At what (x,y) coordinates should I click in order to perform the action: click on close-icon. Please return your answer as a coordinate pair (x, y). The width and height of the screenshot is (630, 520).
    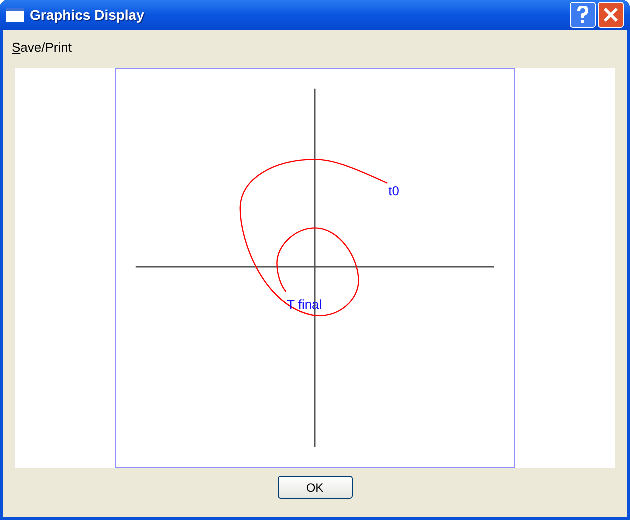
    Looking at the image, I should click on (611, 15).